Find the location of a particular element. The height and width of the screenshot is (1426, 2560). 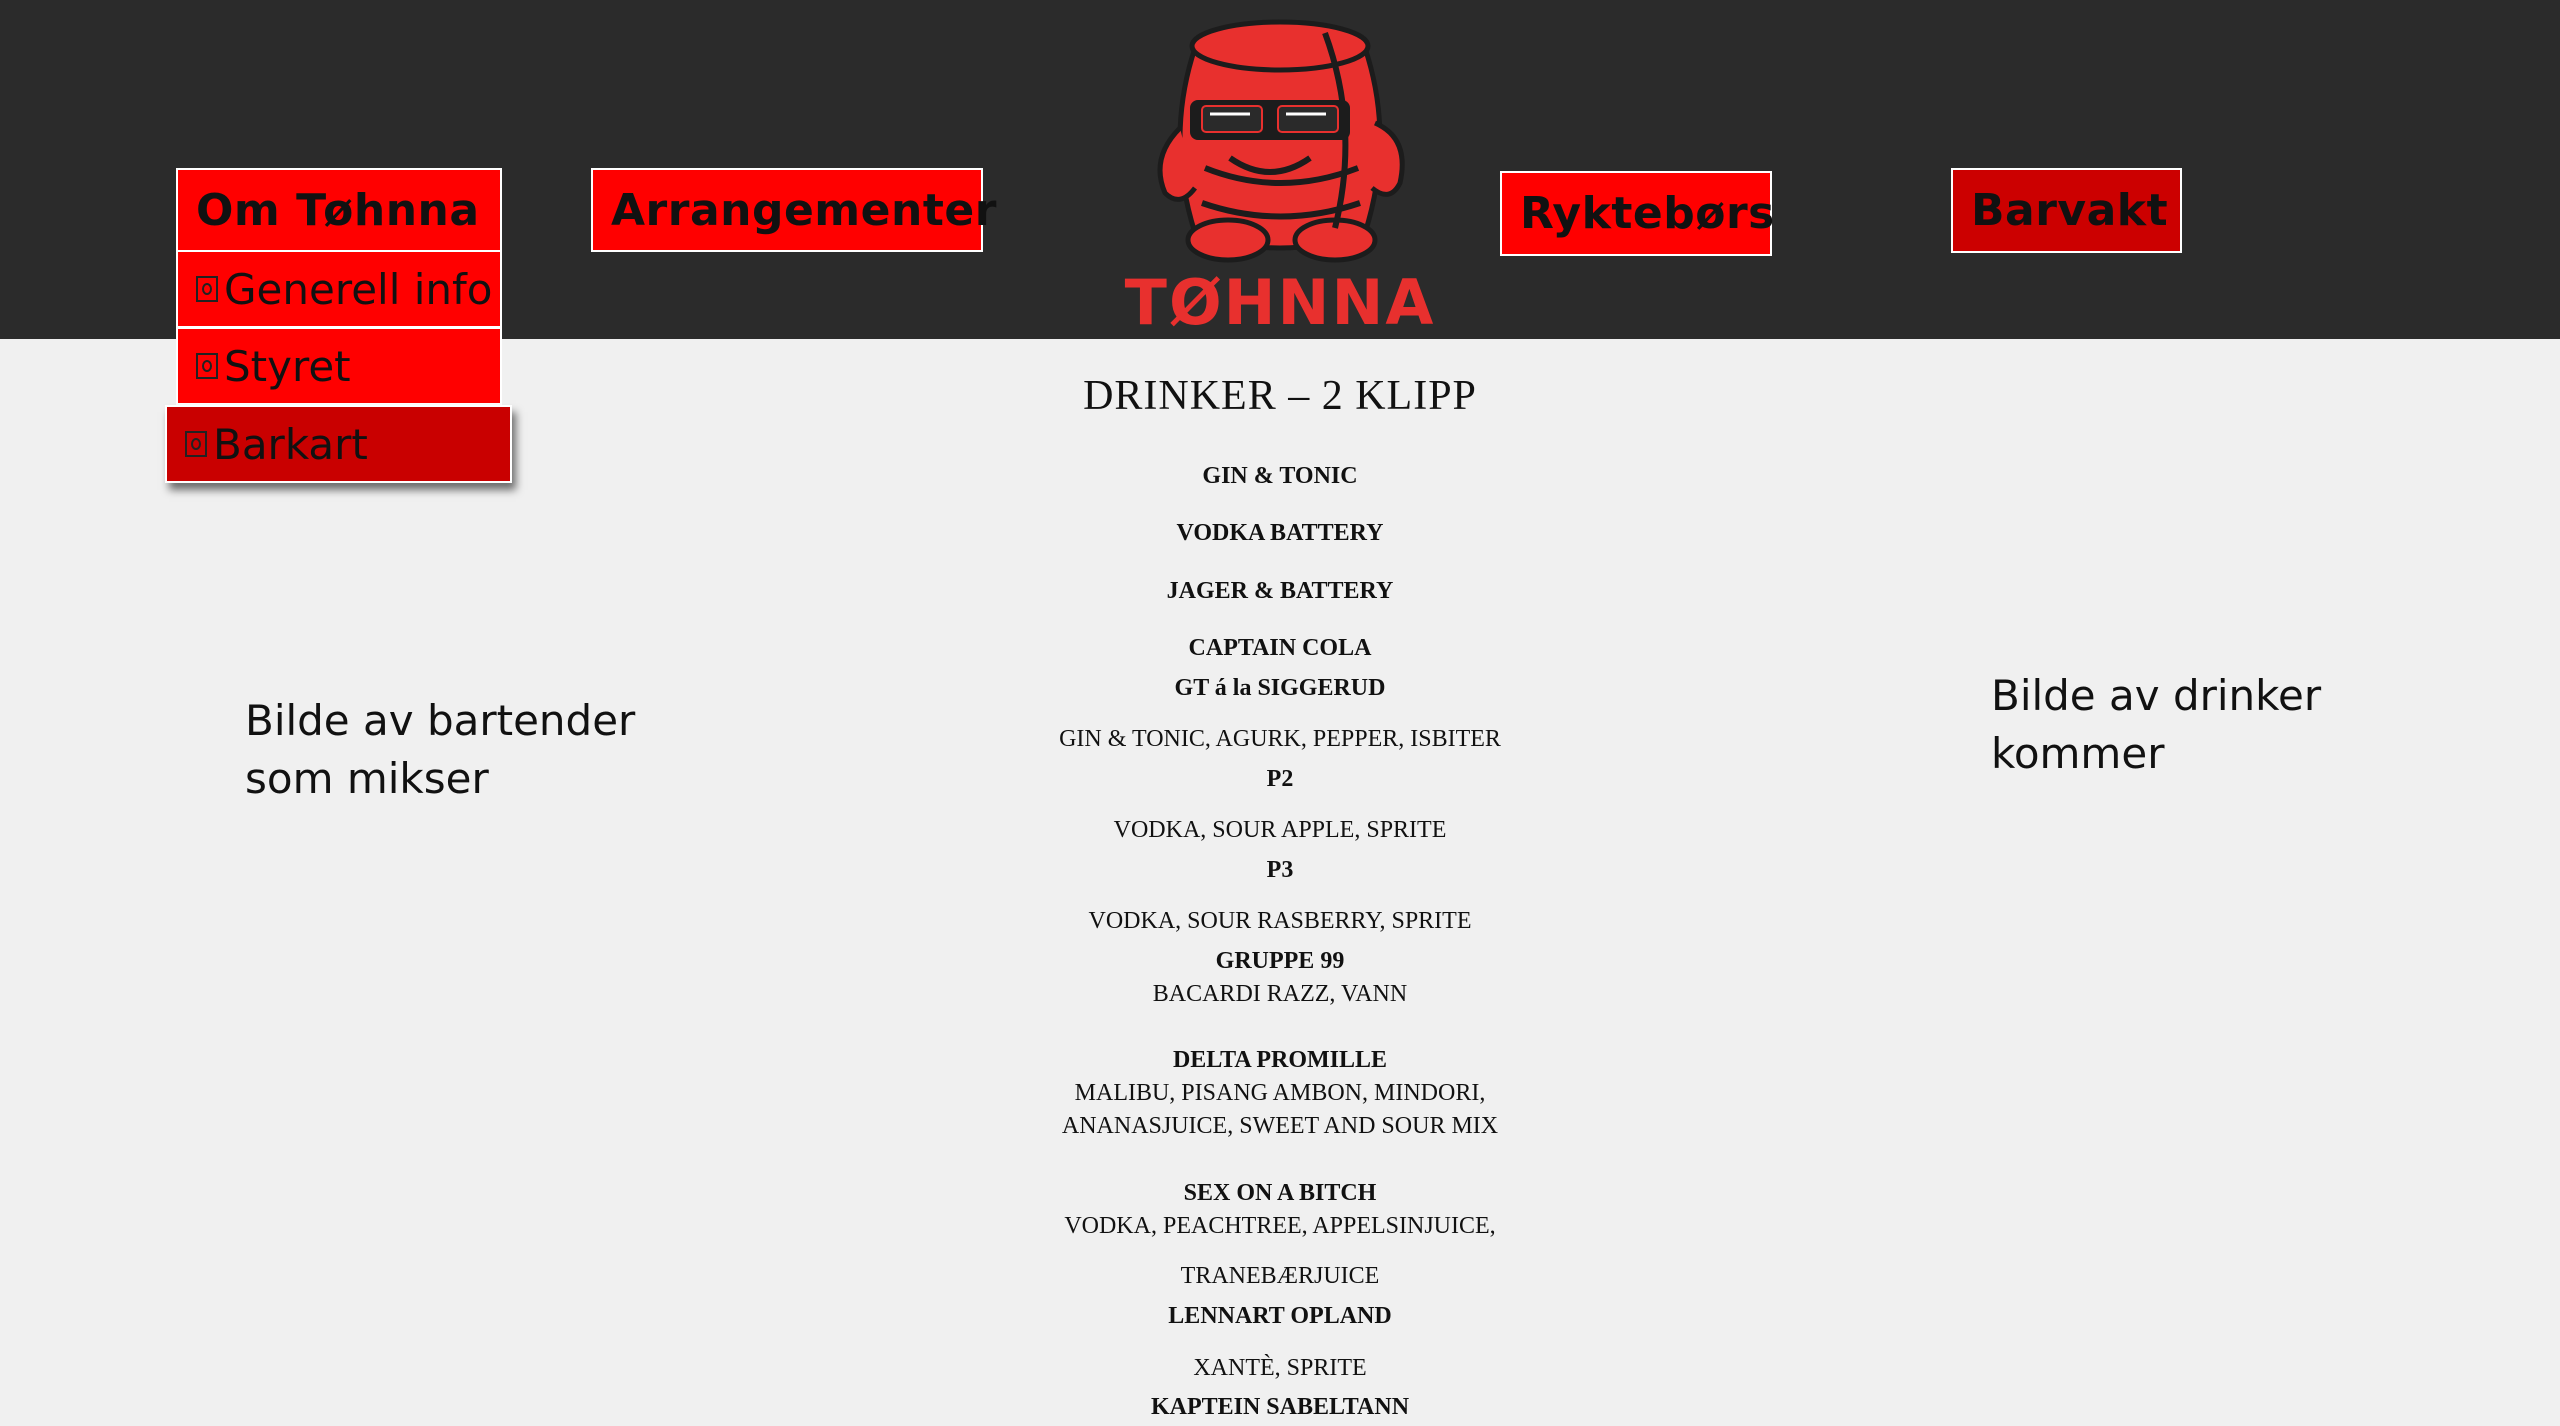

submenu-barkart: Barkart is located at coordinates (338, 444).